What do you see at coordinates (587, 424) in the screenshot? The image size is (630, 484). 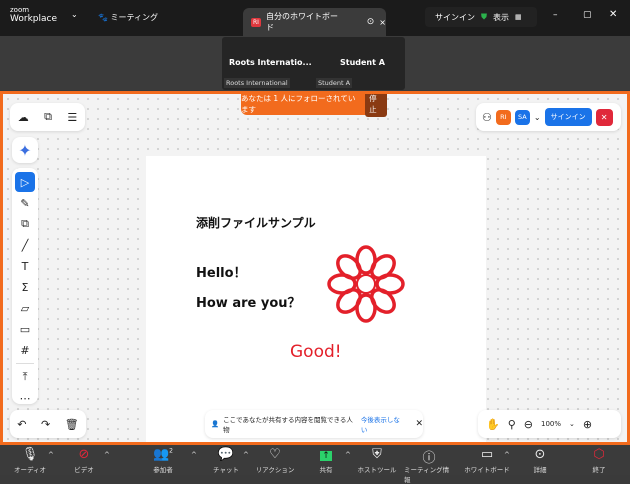 I see `zoom-in-icon: ⊕` at bounding box center [587, 424].